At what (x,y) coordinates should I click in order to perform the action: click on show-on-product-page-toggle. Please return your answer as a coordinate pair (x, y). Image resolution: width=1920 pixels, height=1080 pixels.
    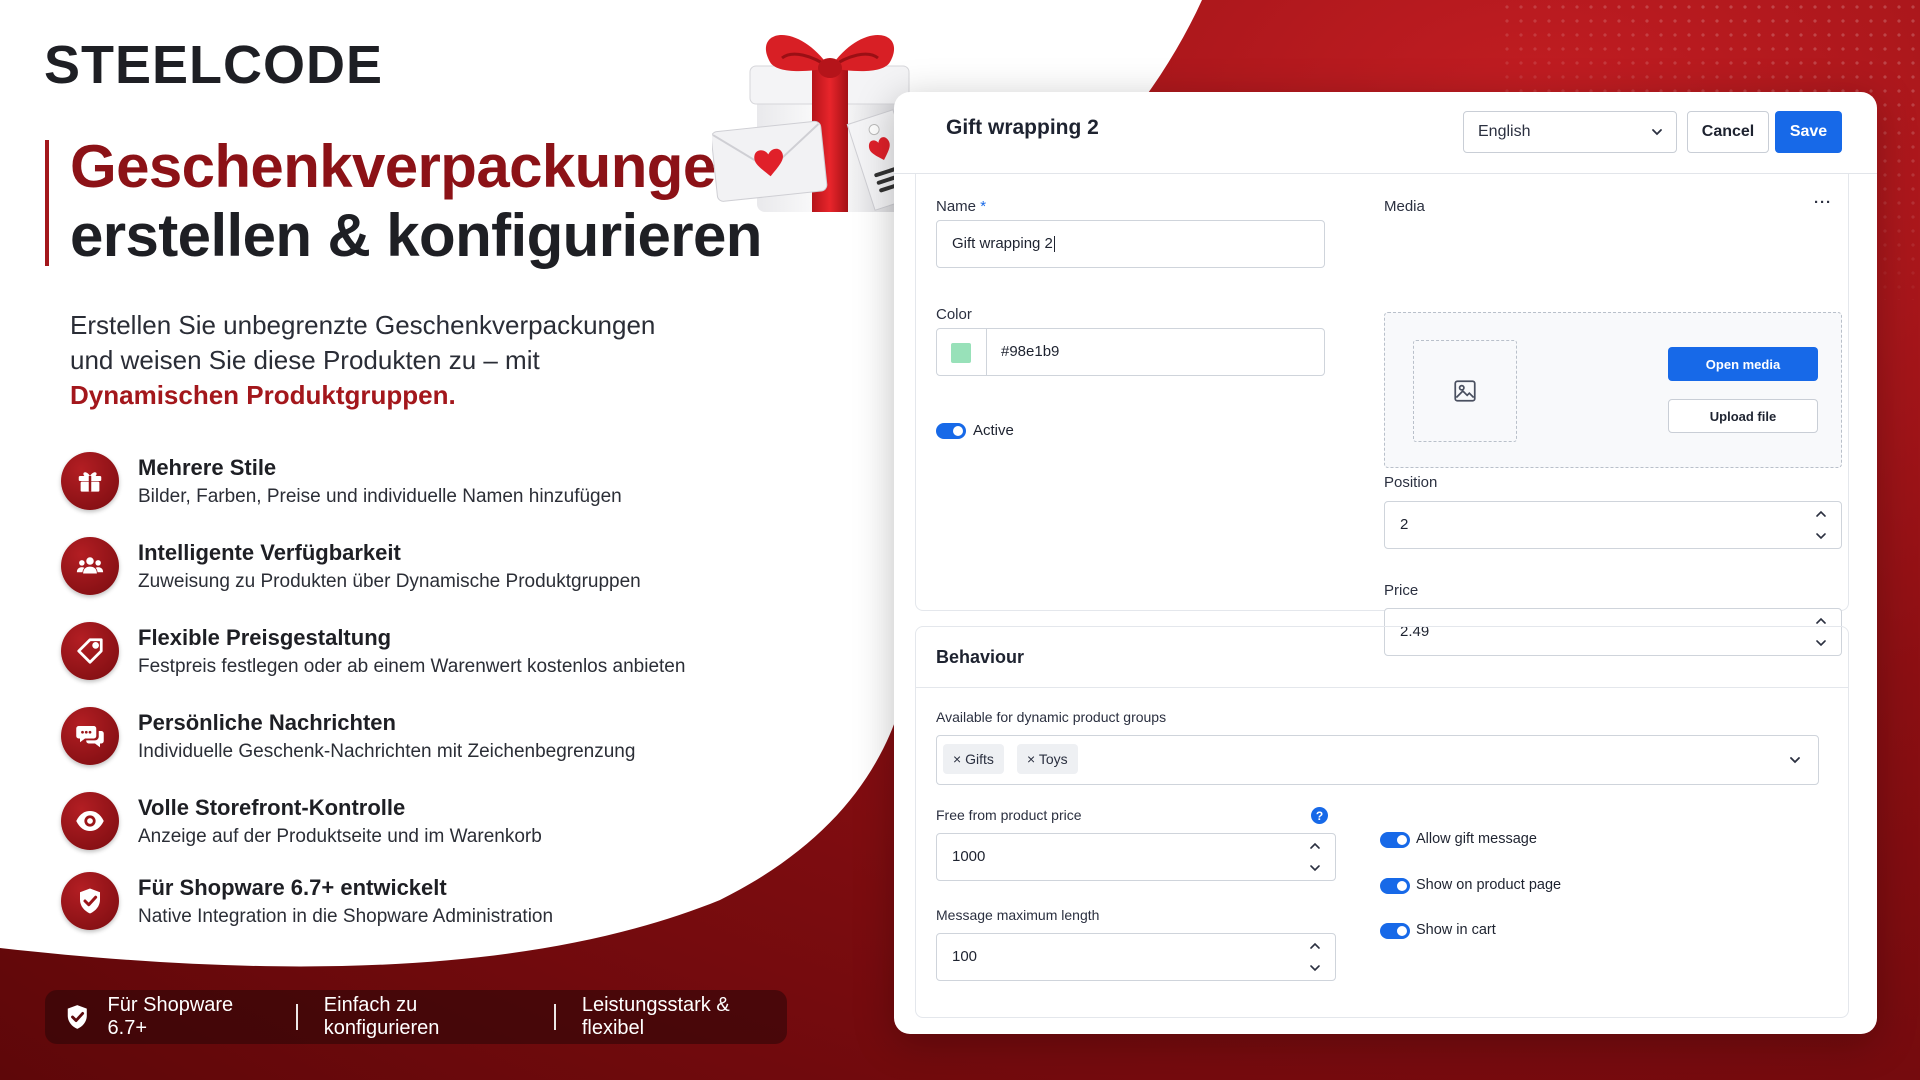
    Looking at the image, I should click on (1395, 886).